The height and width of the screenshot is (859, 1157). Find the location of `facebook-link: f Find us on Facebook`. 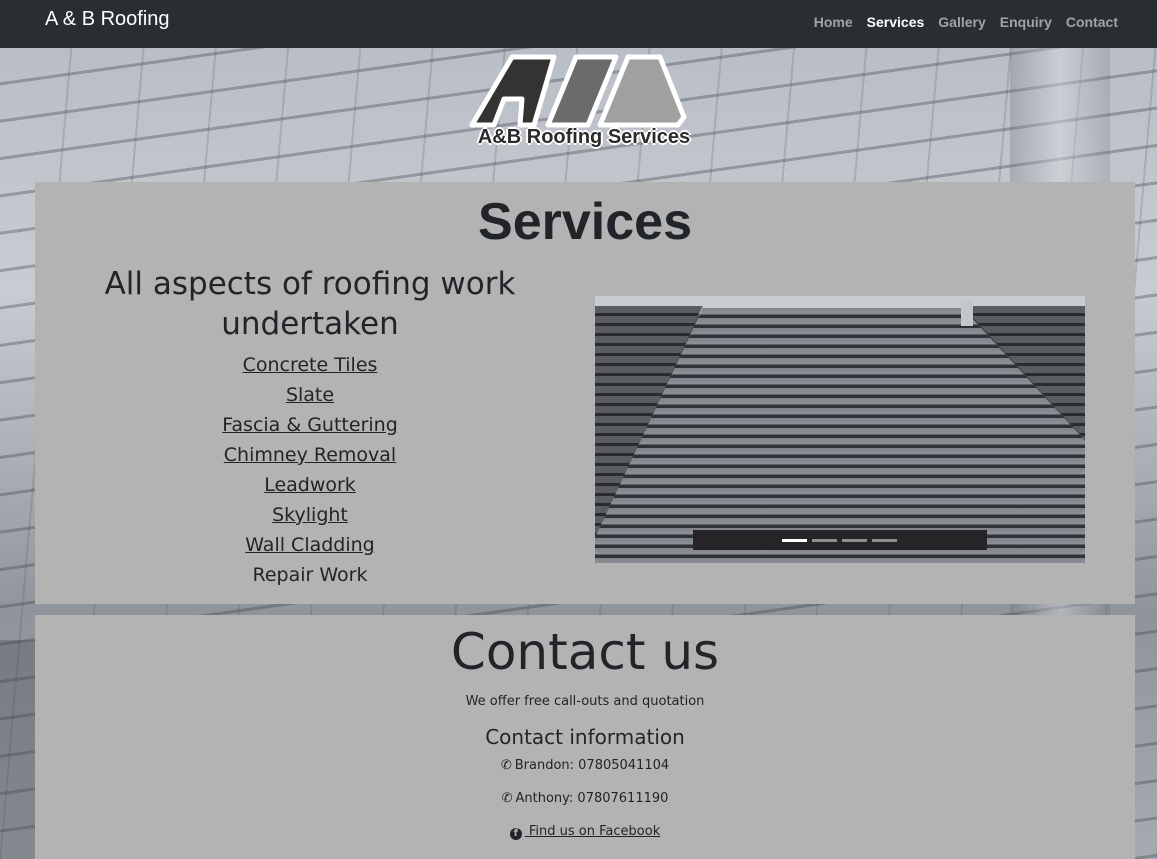

facebook-link: f Find us on Facebook is located at coordinates (585, 832).